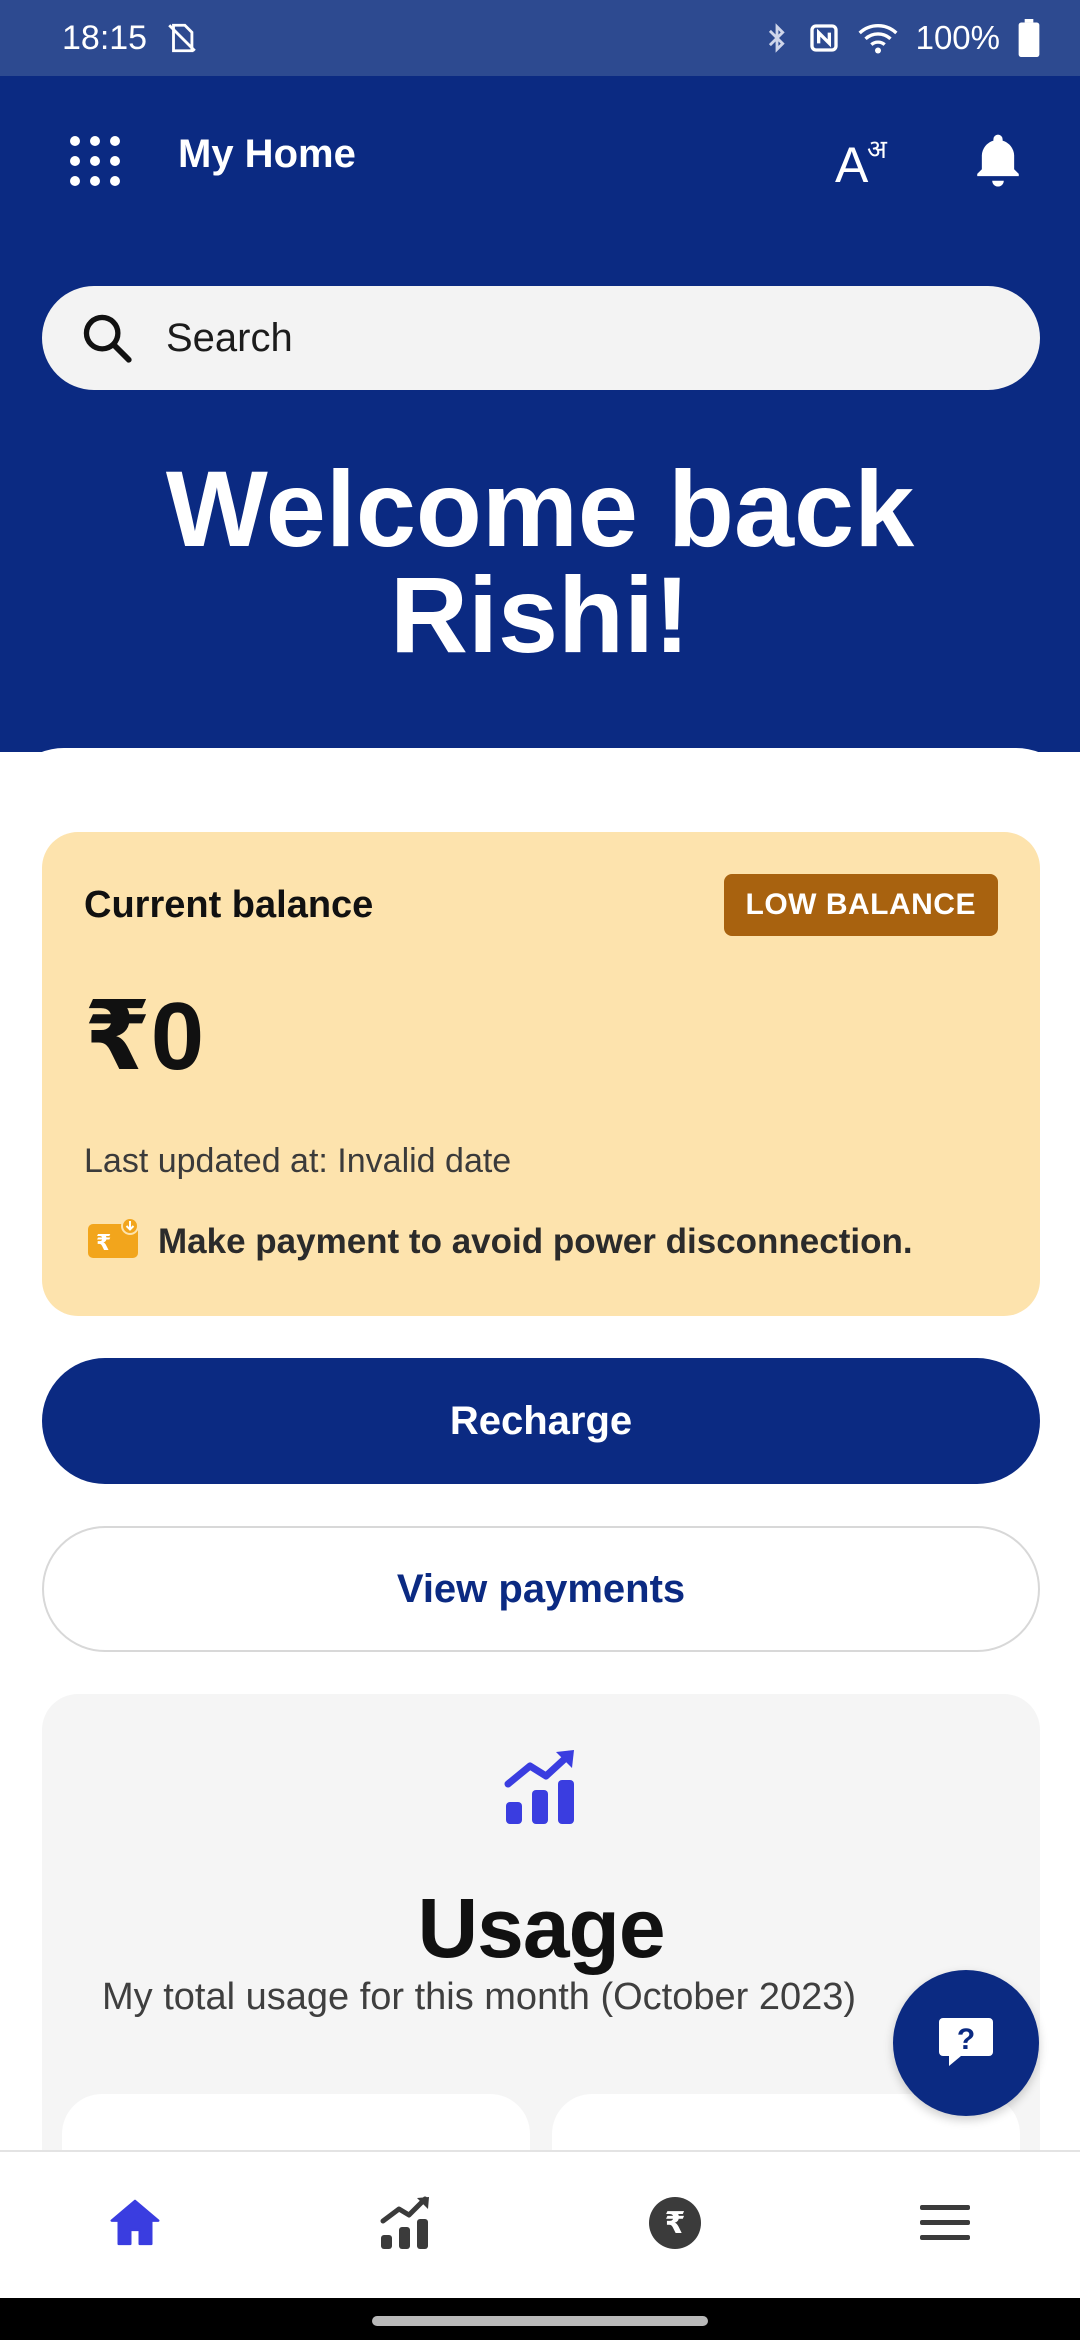  Describe the element at coordinates (267, 154) in the screenshot. I see `page-title: My Home` at that location.